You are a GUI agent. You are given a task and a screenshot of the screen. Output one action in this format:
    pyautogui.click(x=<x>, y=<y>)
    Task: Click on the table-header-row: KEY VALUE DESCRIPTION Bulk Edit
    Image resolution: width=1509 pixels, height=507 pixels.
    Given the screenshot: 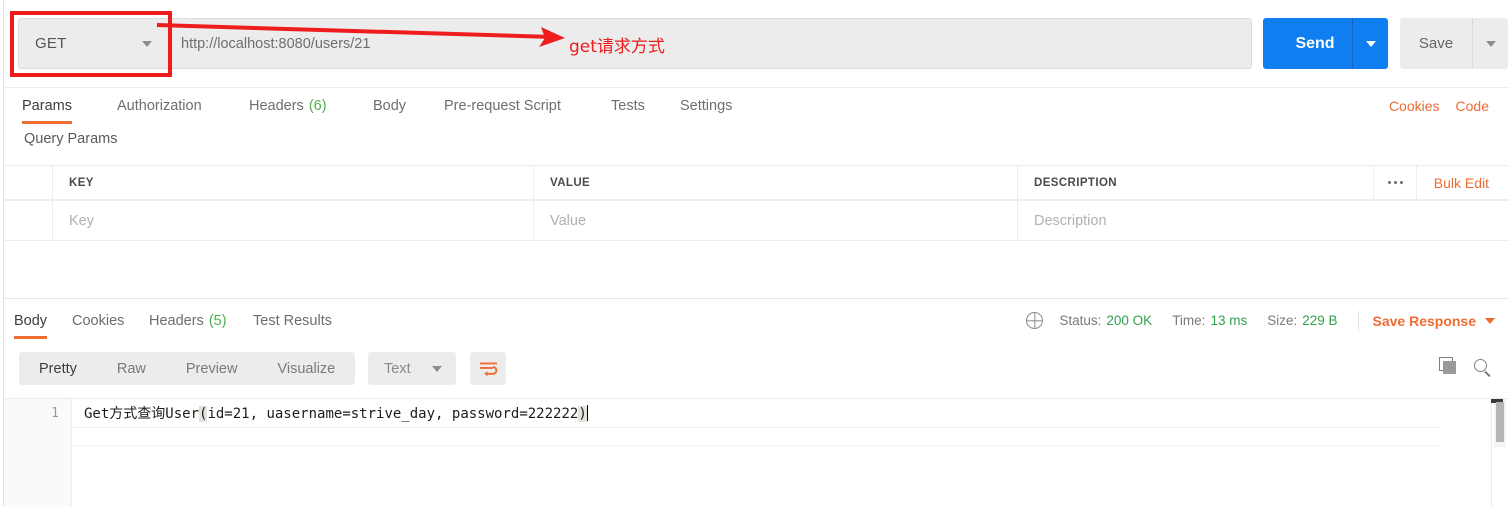 What is the action you would take?
    pyautogui.click(x=756, y=182)
    